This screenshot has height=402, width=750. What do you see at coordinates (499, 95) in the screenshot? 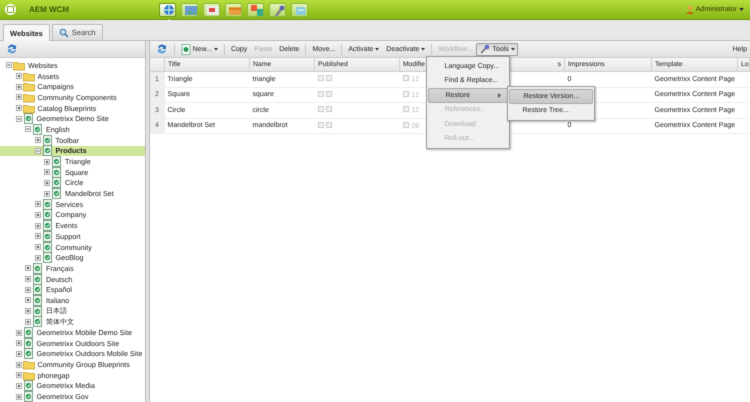
I see `submenu-arrow-icon` at bounding box center [499, 95].